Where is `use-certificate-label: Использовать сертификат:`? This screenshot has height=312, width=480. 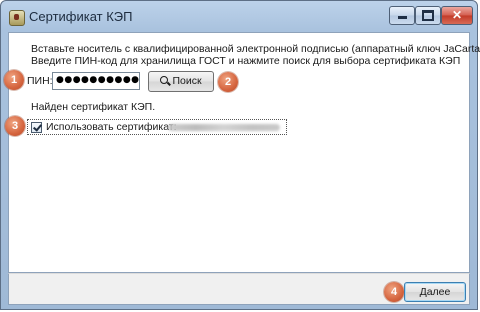 use-certificate-label: Использовать сертификат: is located at coordinates (111, 127).